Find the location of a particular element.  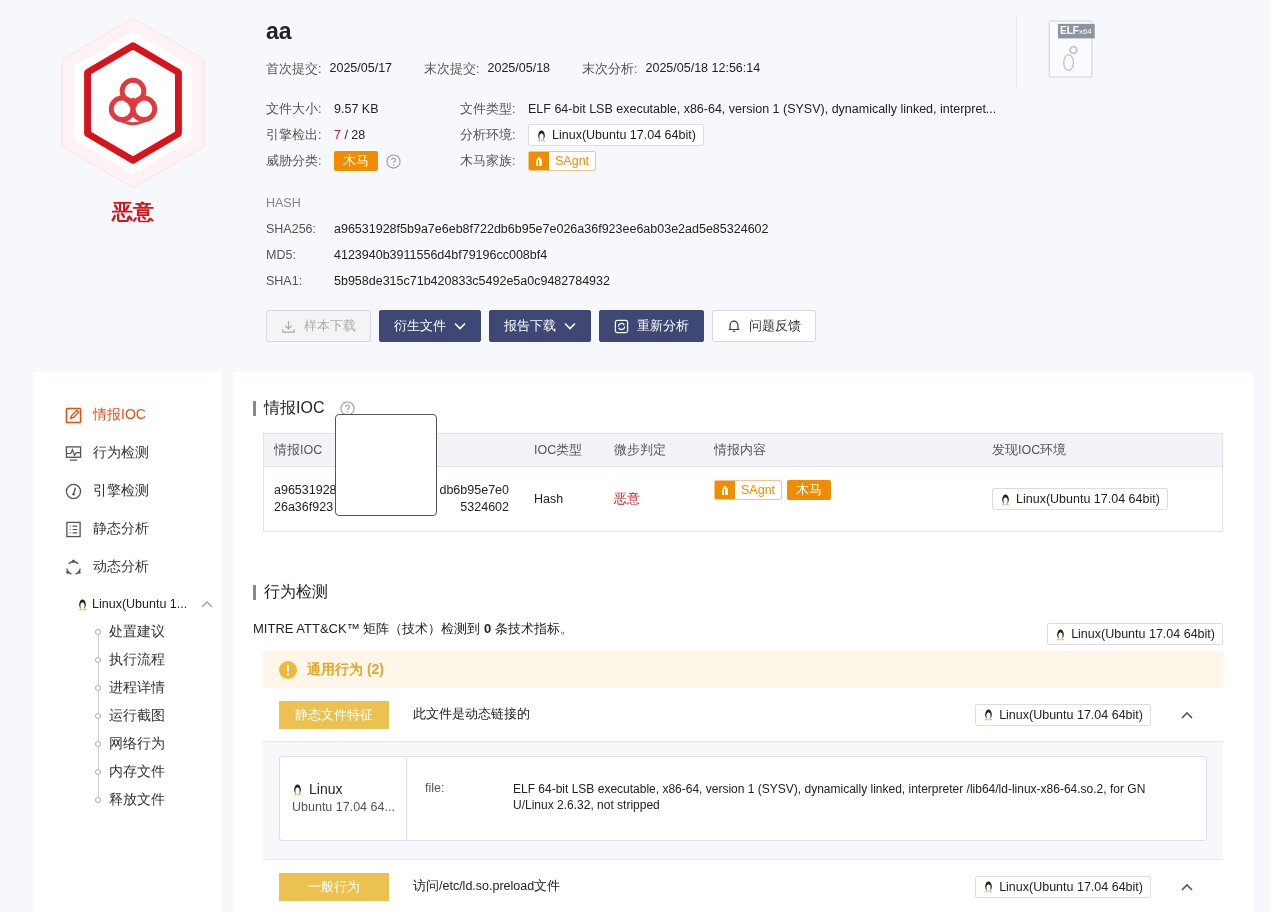

verdict-label: 恶意 is located at coordinates (133, 212).